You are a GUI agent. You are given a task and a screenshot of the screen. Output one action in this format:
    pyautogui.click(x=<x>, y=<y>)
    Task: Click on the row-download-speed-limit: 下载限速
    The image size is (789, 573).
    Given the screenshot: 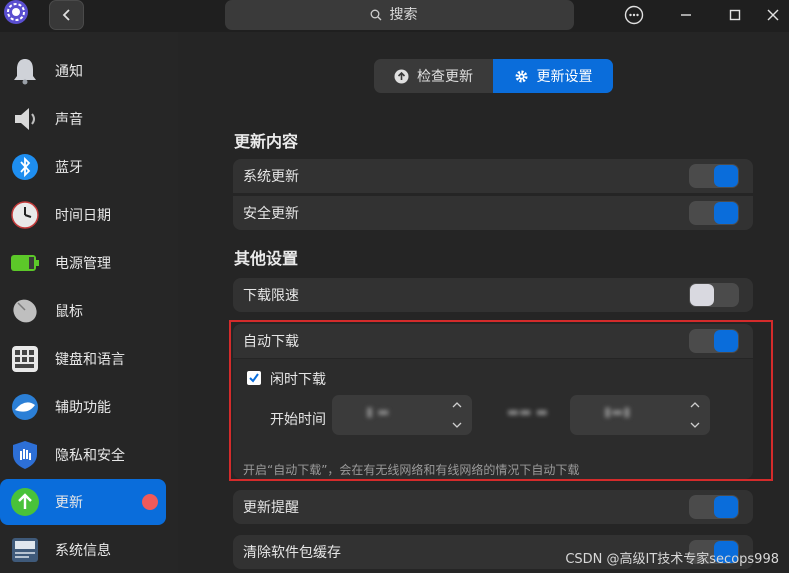 What is the action you would take?
    pyautogui.click(x=493, y=295)
    